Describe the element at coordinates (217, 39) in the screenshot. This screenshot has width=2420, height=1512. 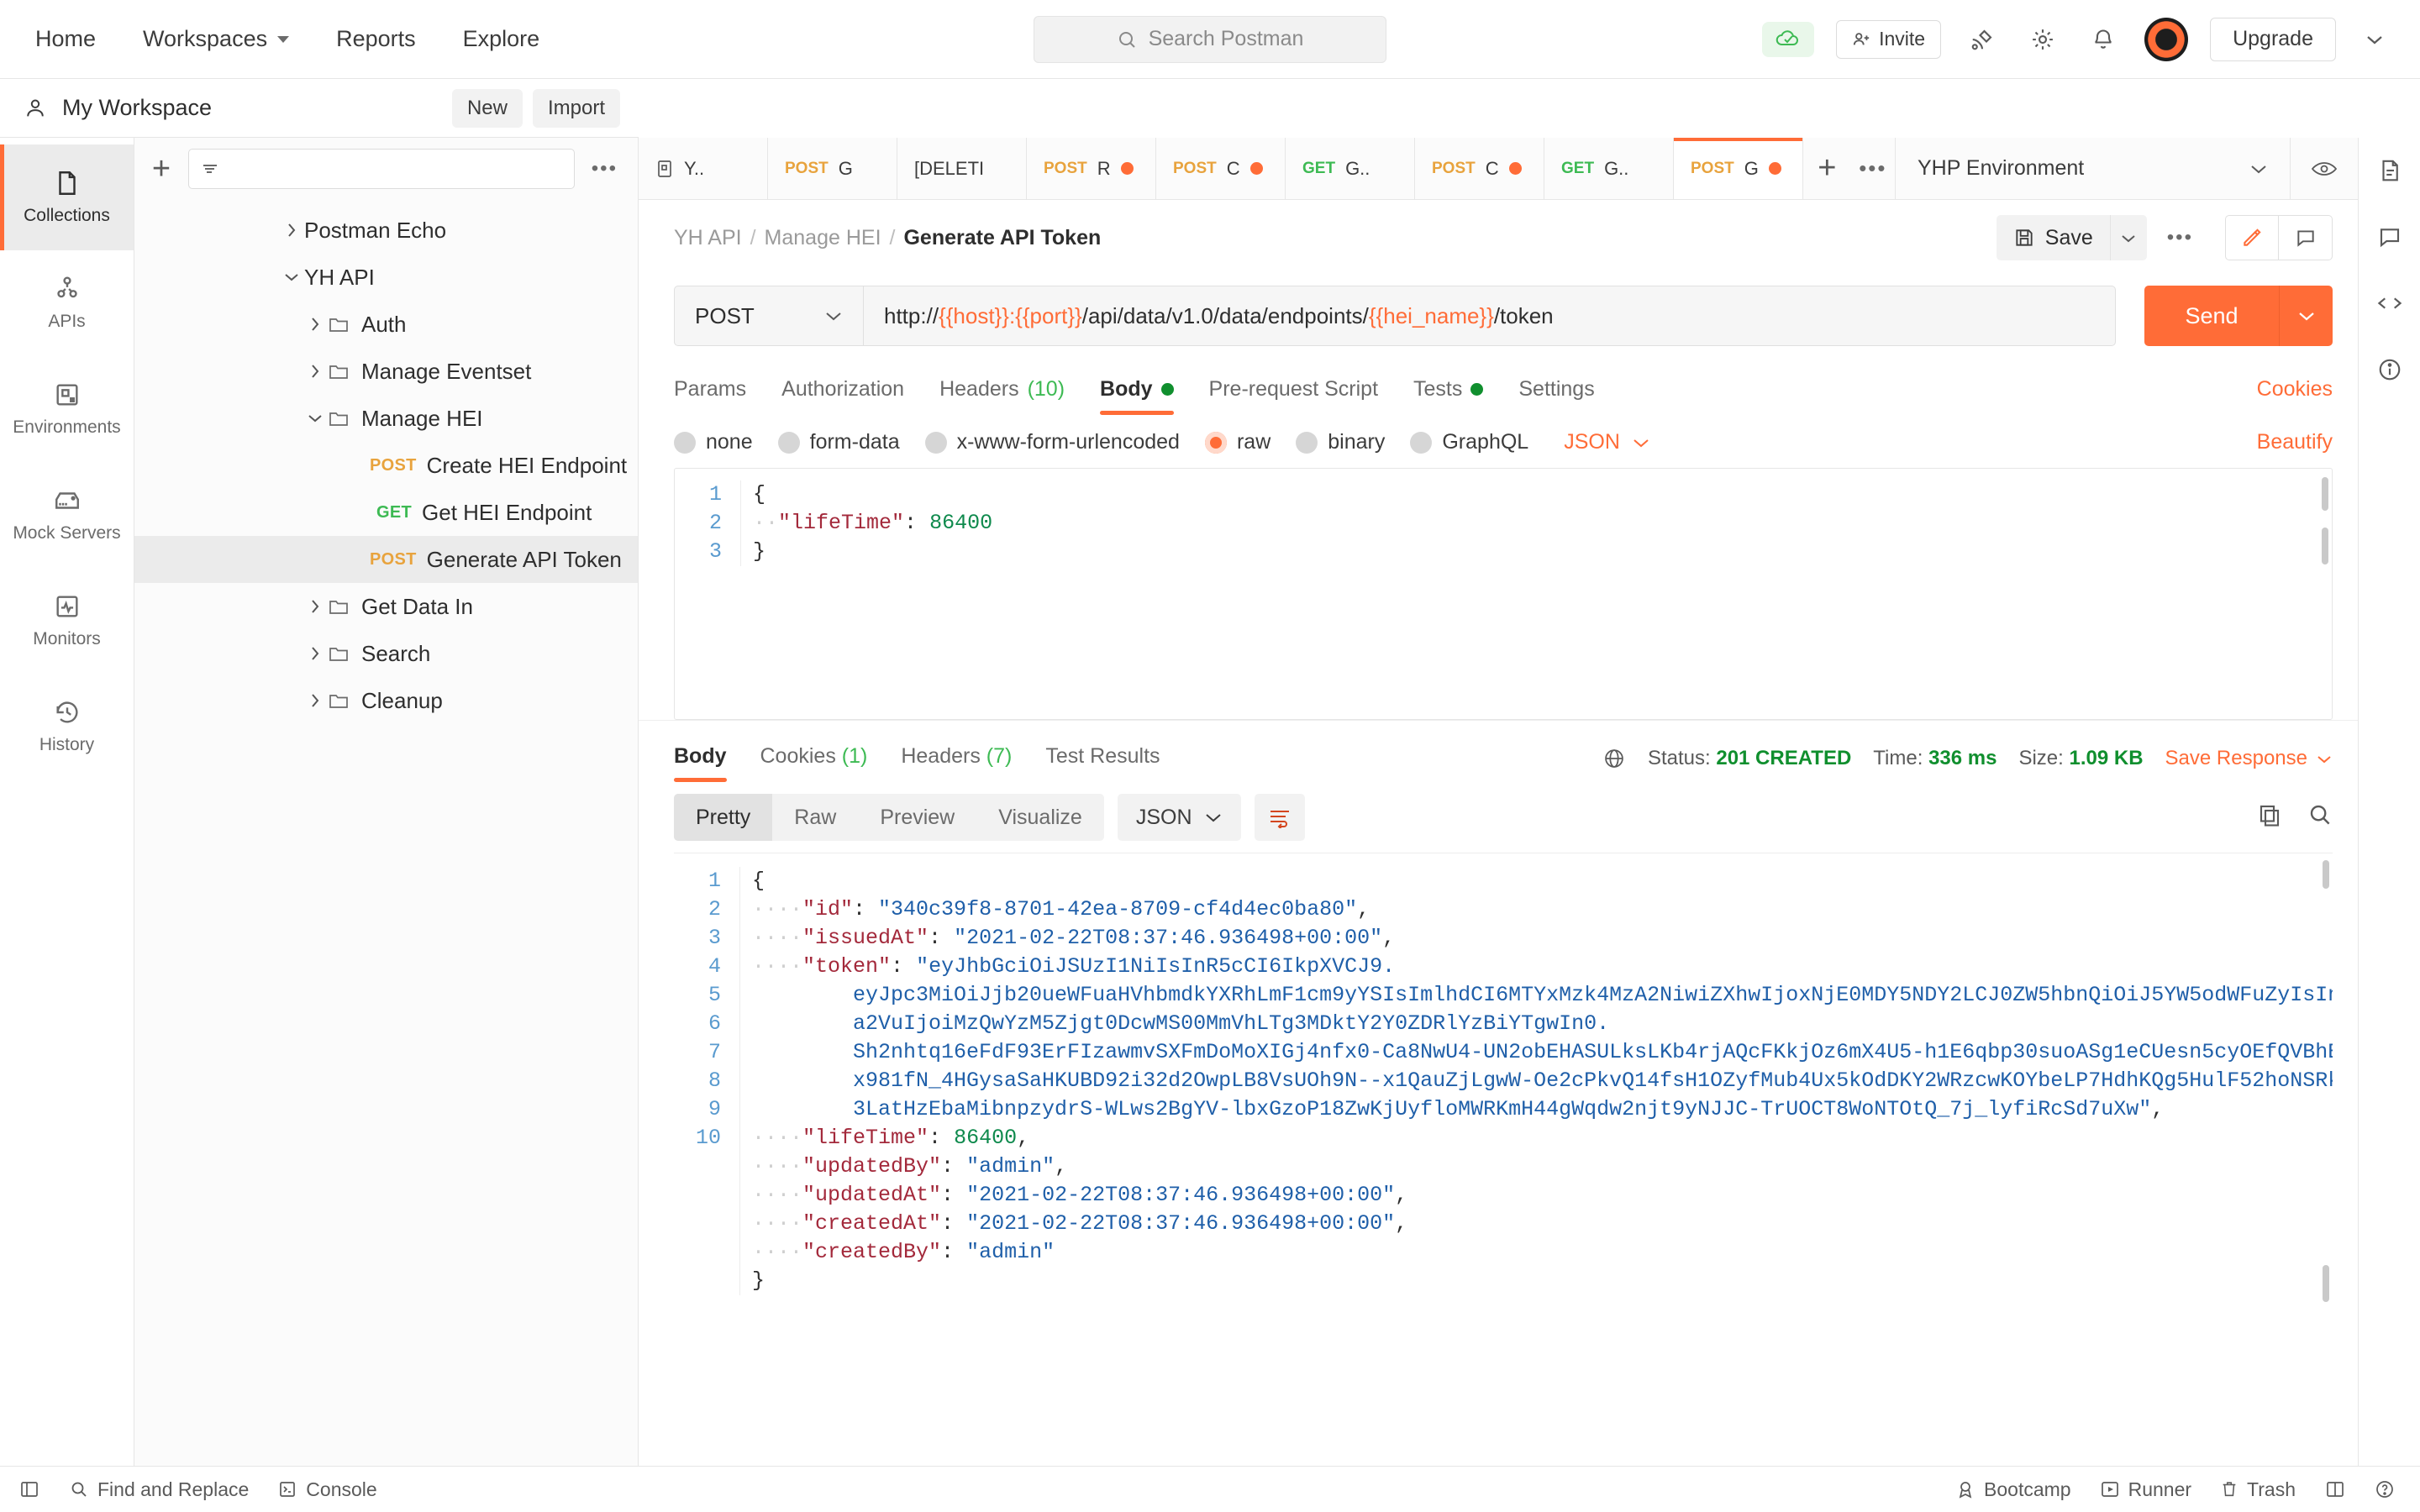
I see `nav-item-workspaces: Workspaces` at that location.